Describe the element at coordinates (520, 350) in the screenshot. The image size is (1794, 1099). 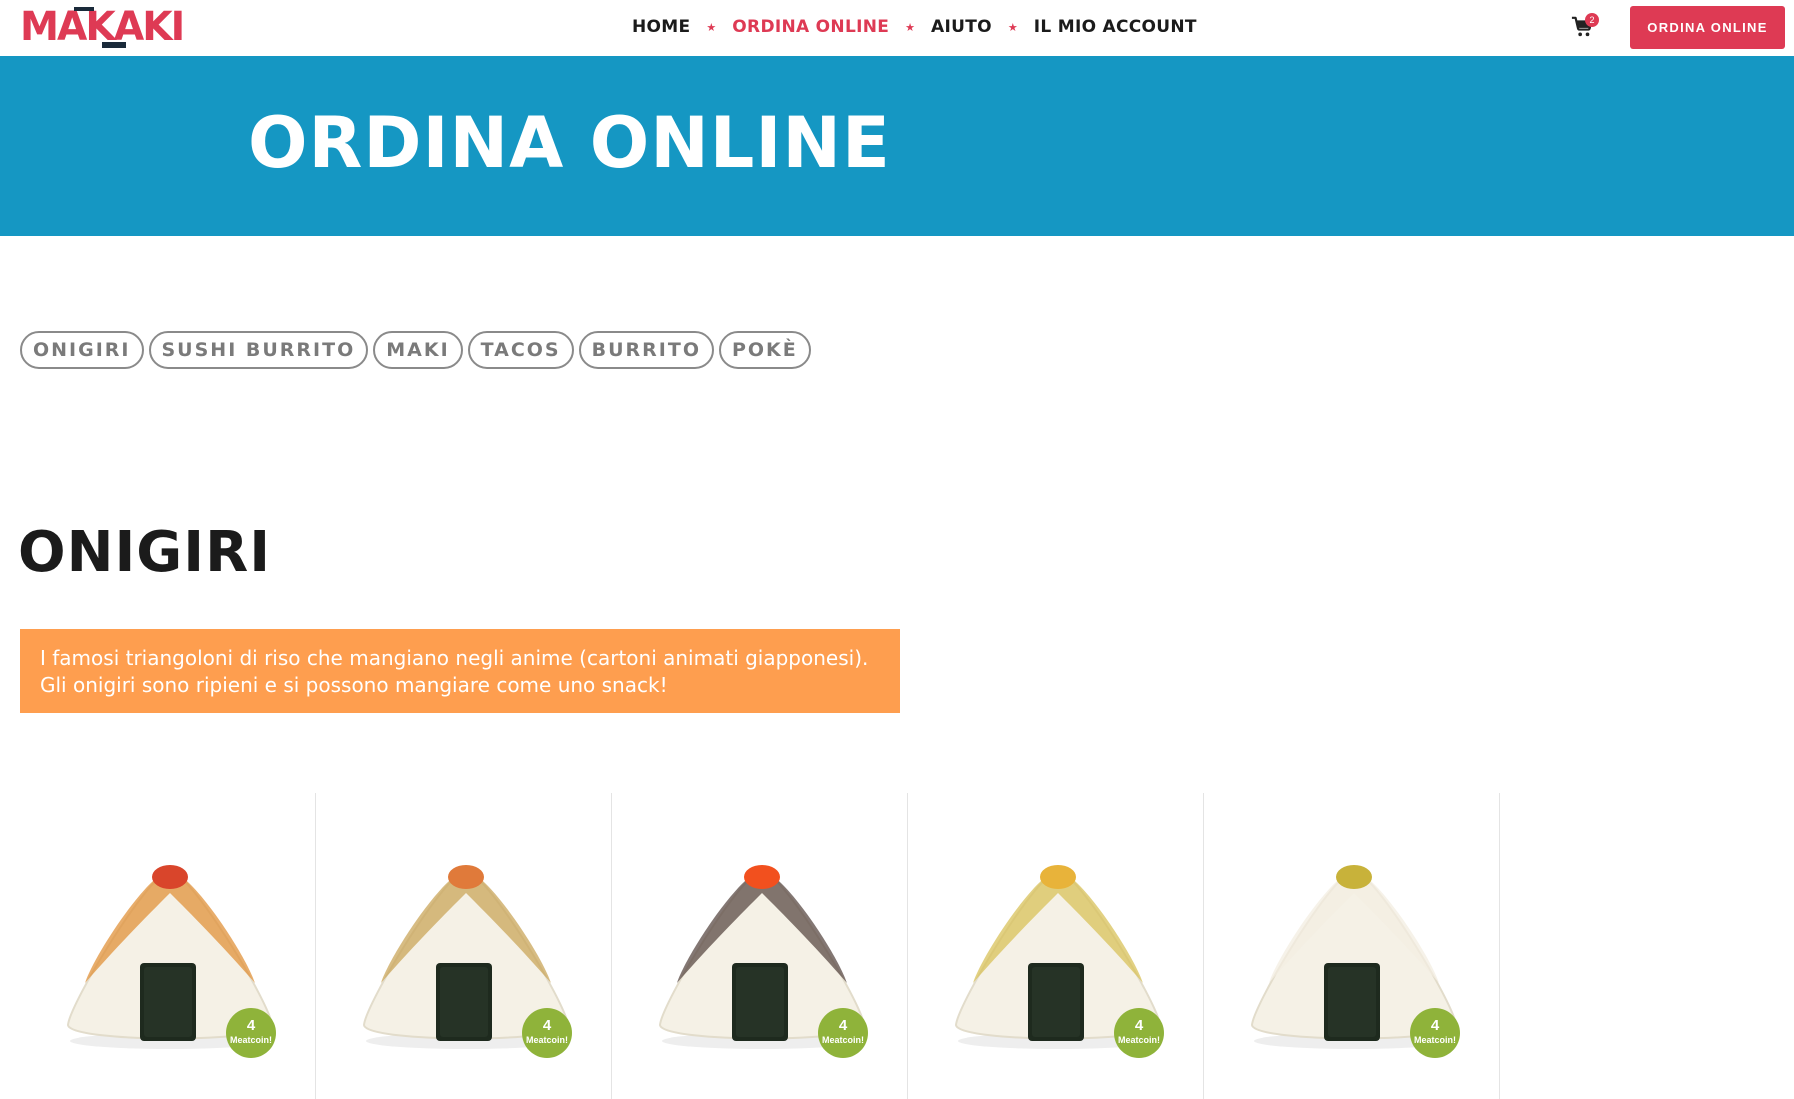
I see `category-pill-tacos: TACOS` at that location.